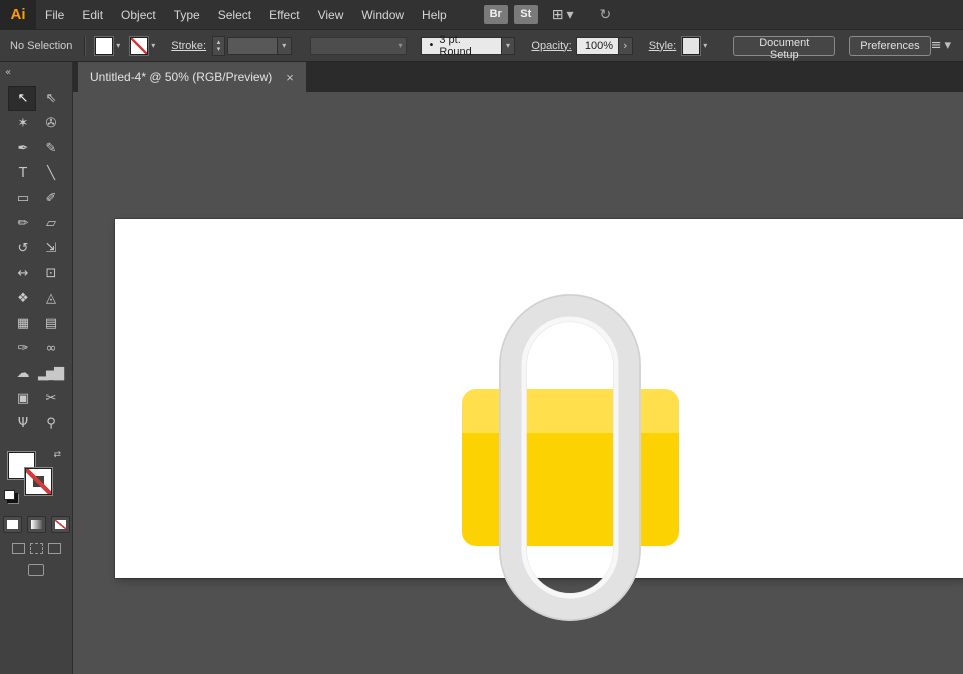  Describe the element at coordinates (252, 45) in the screenshot. I see `stroke-weight-field` at that location.